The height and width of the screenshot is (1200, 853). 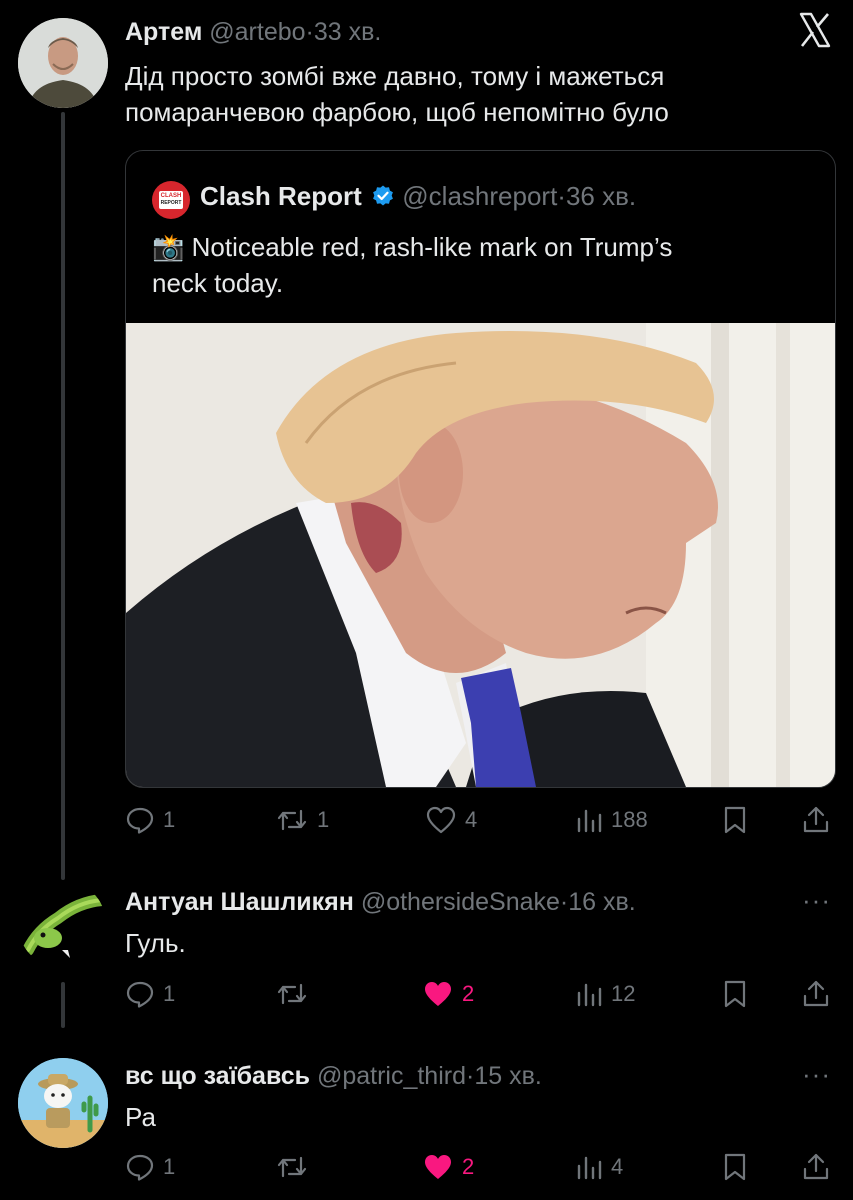 What do you see at coordinates (460, 902) in the screenshot?
I see `reply-1-author-handle: @othersideSnake` at bounding box center [460, 902].